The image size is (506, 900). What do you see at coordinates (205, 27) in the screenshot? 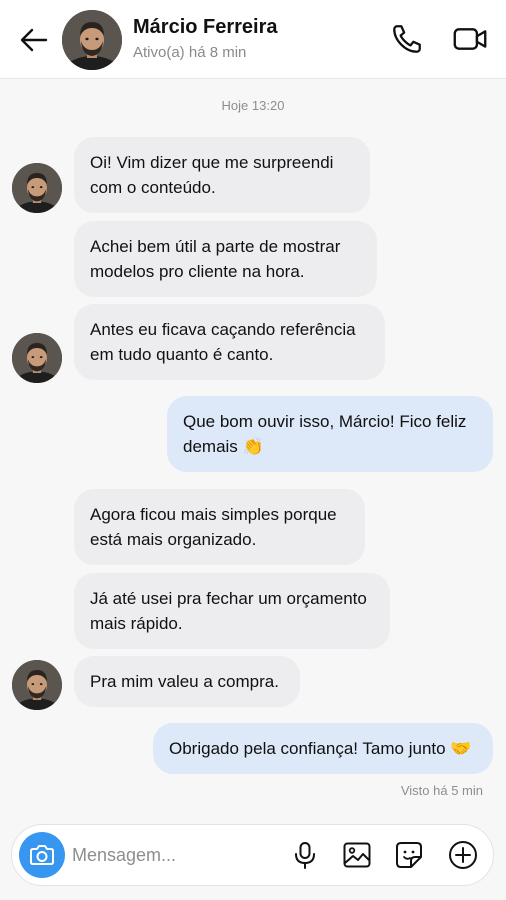
I see `contact-name: Márcio Ferreira` at bounding box center [205, 27].